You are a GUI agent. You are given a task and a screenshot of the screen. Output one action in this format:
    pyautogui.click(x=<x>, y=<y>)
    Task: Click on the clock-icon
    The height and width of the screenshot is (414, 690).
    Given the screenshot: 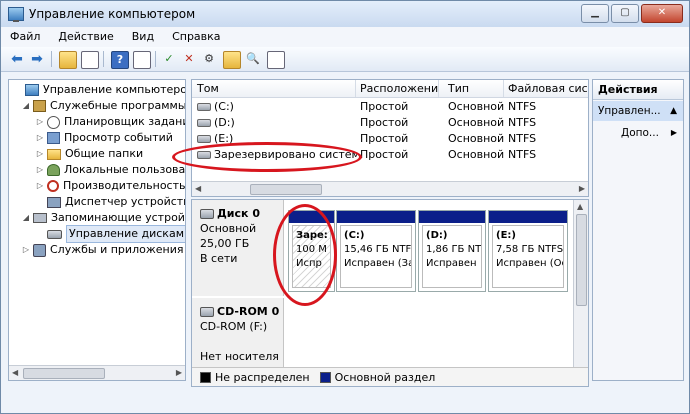 What is the action you would take?
    pyautogui.click(x=53, y=122)
    